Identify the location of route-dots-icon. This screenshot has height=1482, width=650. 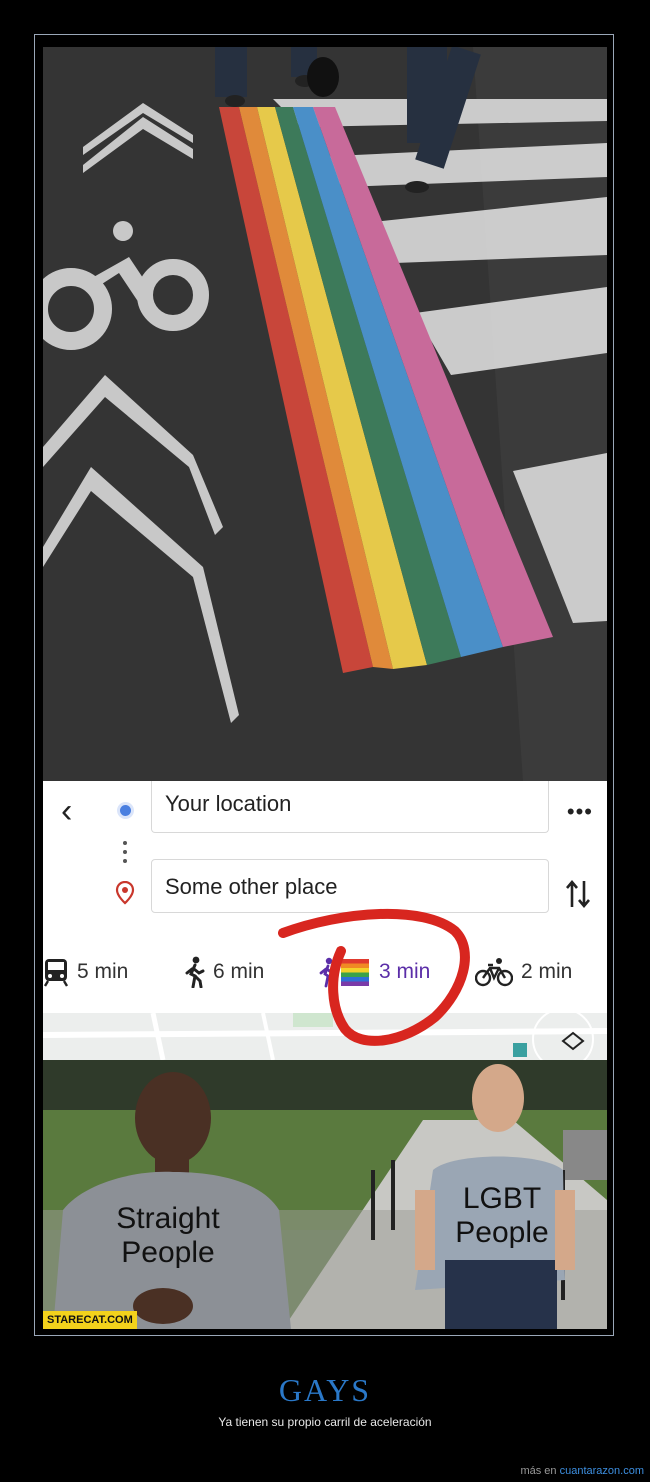
(125, 854).